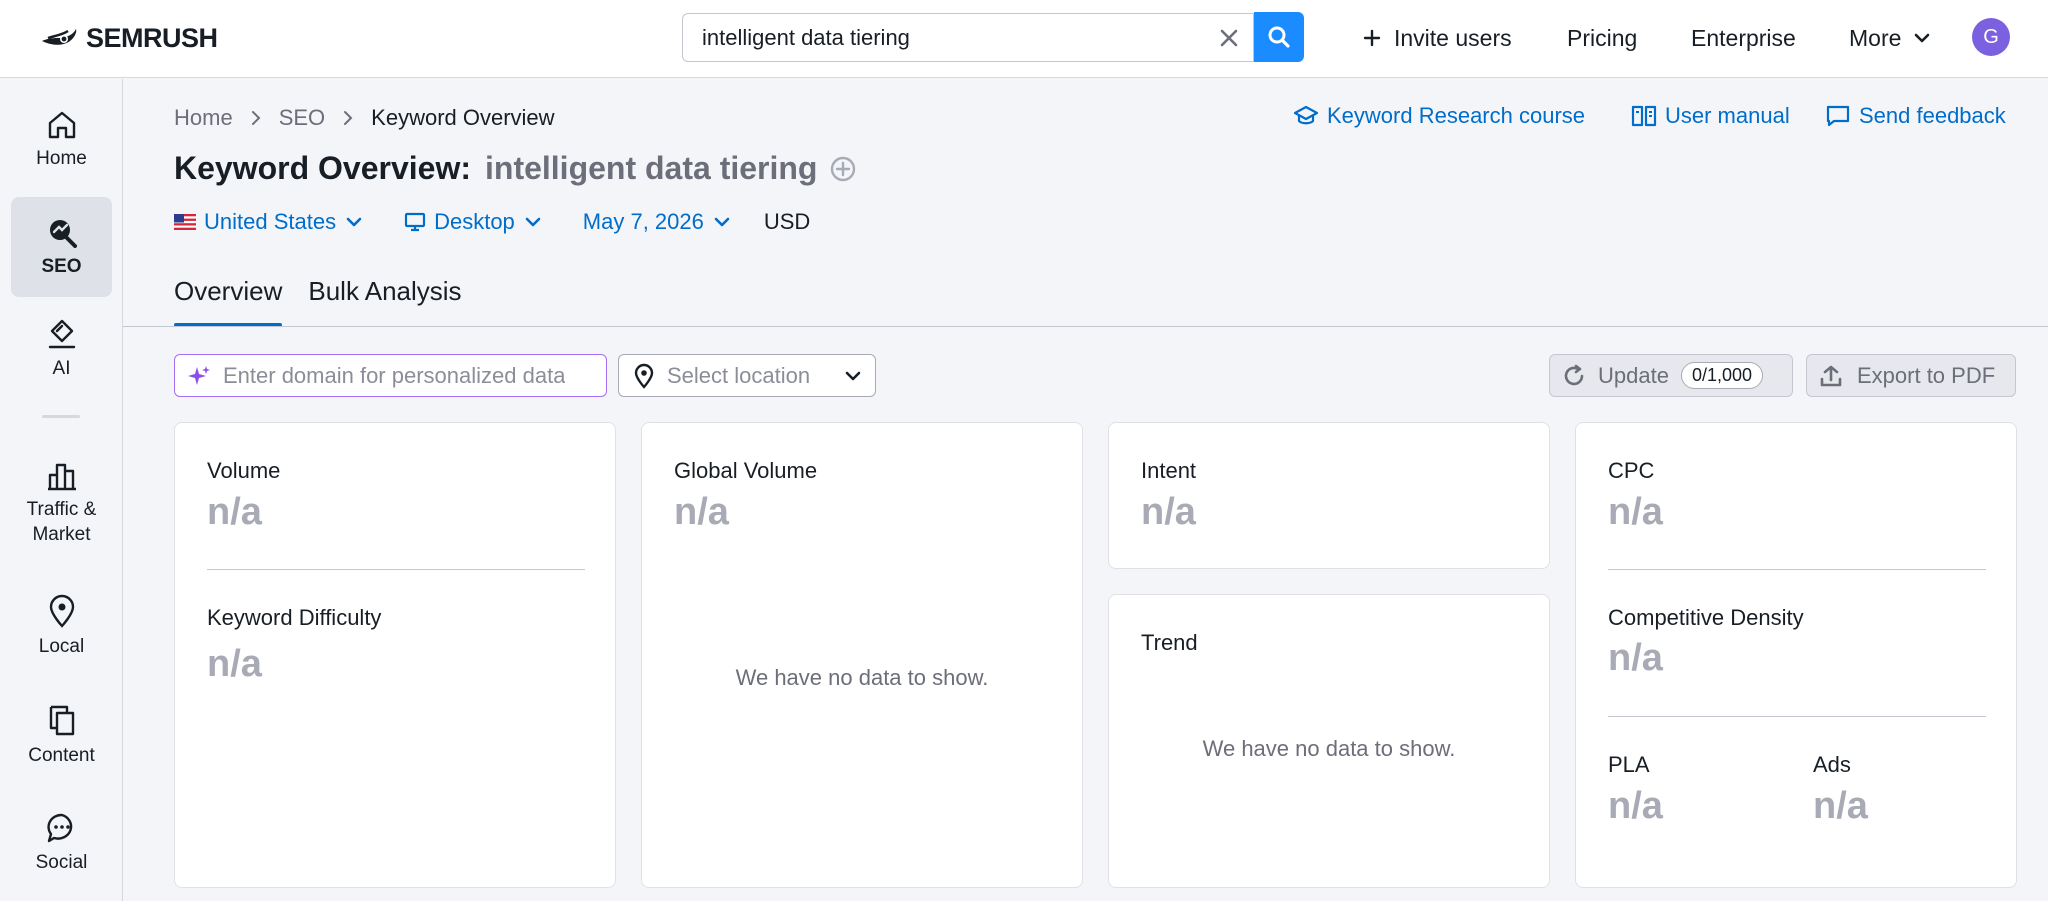 The width and height of the screenshot is (2048, 901). Describe the element at coordinates (61, 333) in the screenshot. I see `ai-icon` at that location.